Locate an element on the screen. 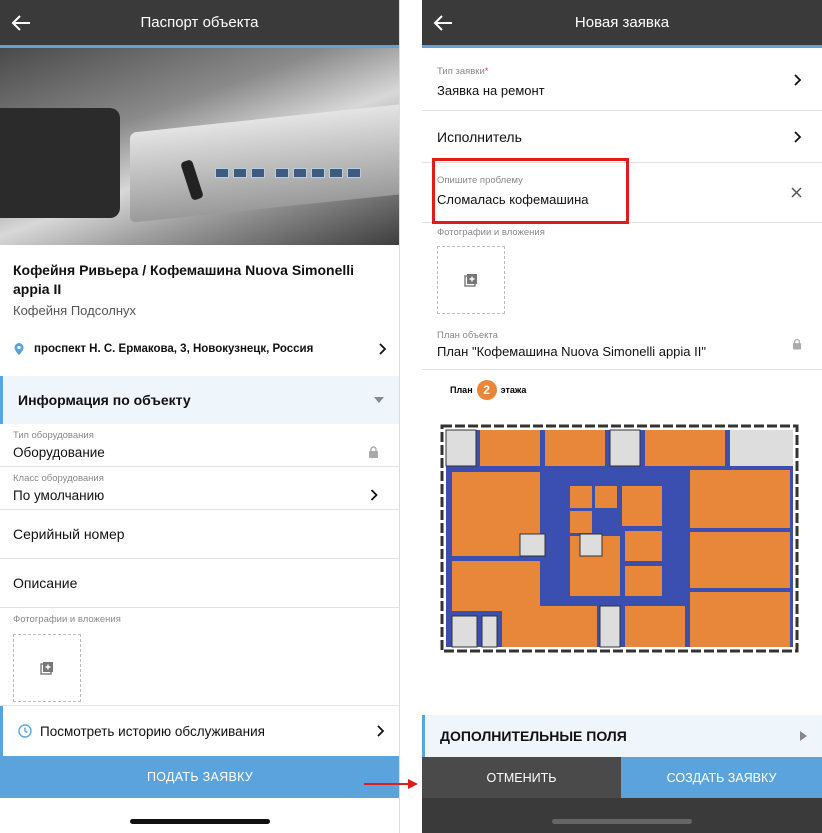 The height and width of the screenshot is (833, 822). serial-number-field: Серийный номер is located at coordinates (199, 534).